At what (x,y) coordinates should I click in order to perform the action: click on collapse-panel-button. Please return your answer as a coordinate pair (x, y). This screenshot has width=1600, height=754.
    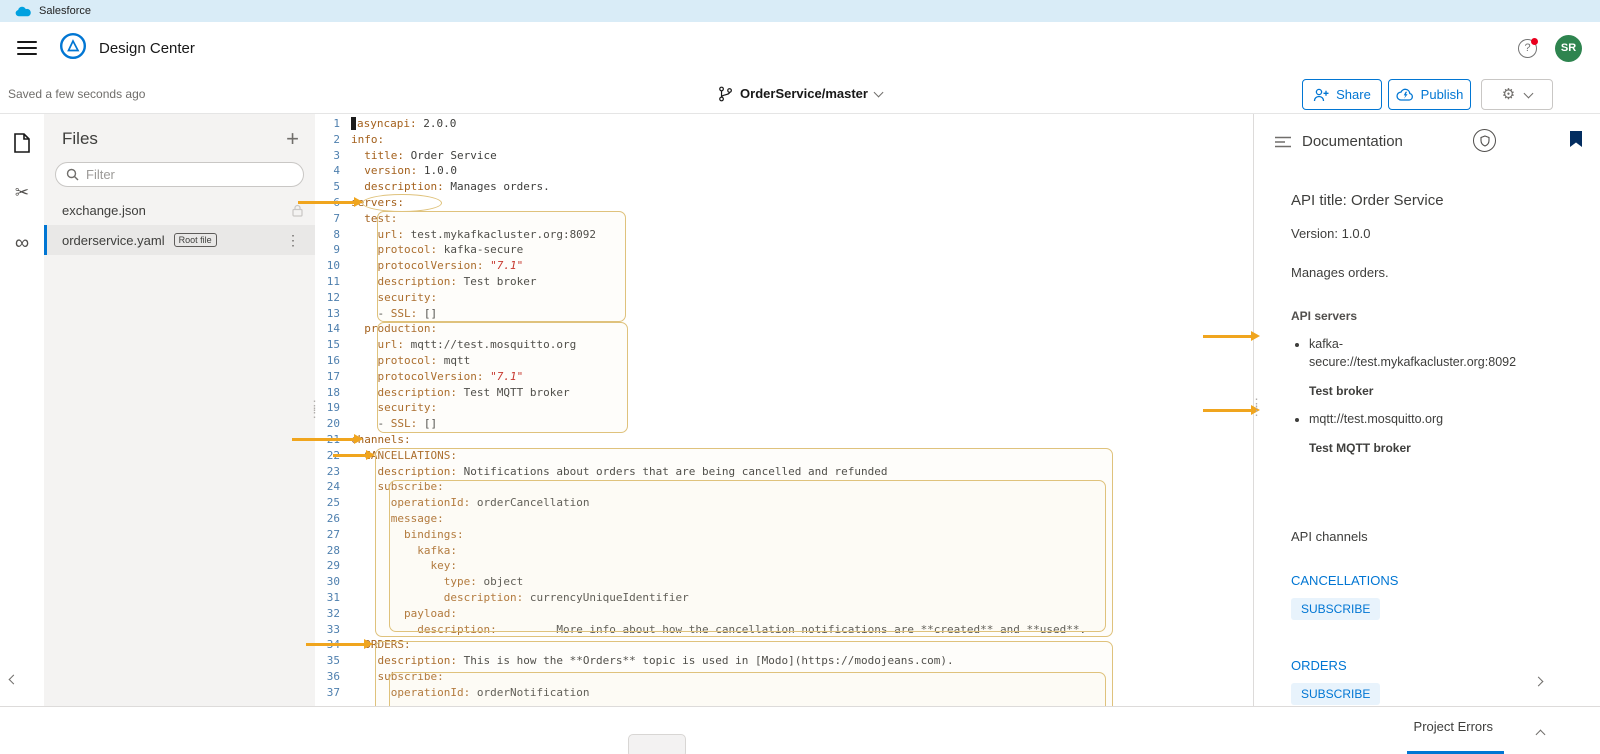
    Looking at the image, I should click on (14, 677).